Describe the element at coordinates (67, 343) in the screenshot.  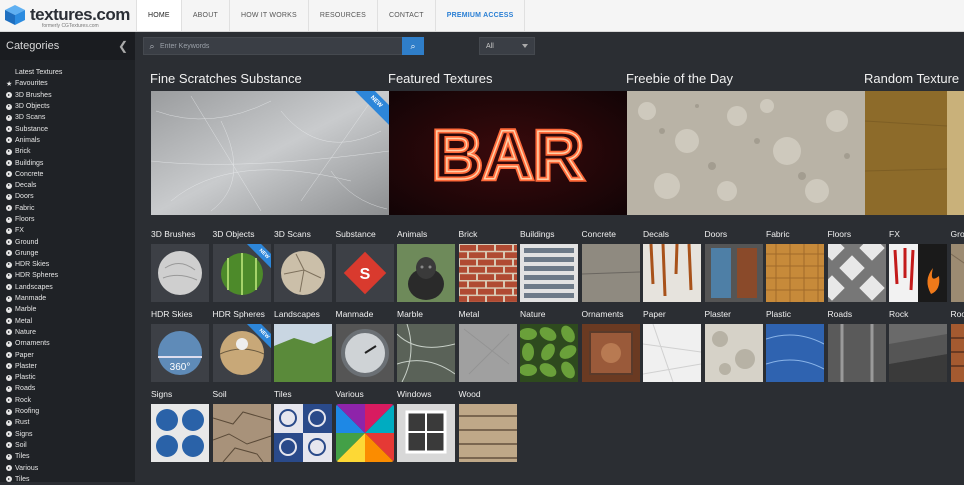
I see `sidebar-item-ornaments: Ornaments` at that location.